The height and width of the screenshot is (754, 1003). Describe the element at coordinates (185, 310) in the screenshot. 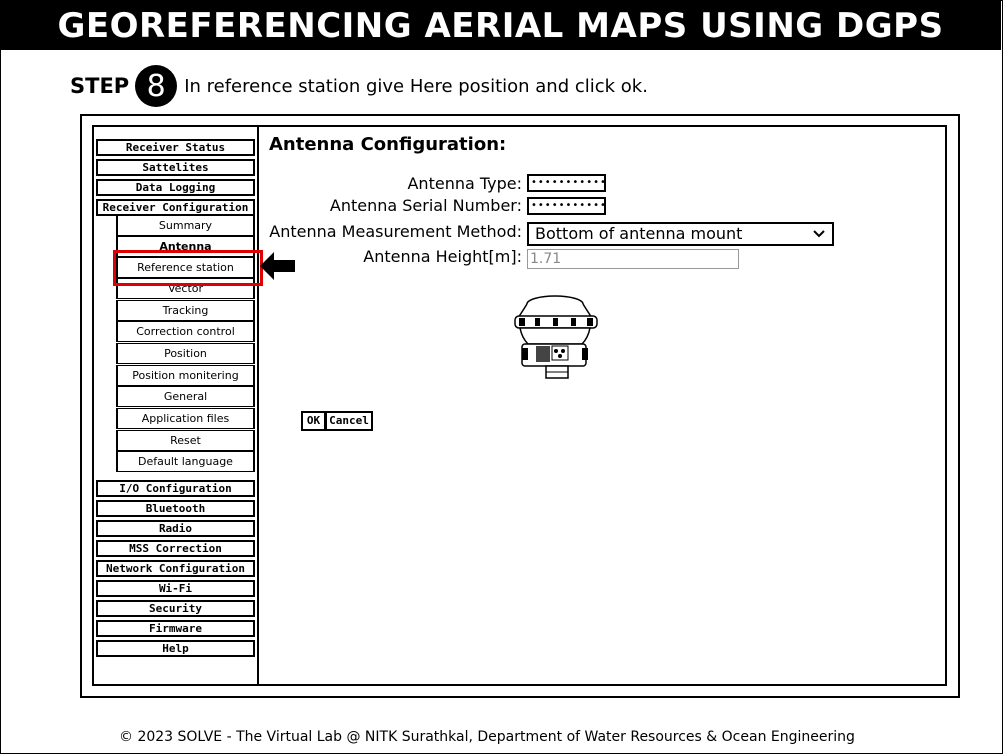

I see `submenu-tracking: Tracking` at that location.